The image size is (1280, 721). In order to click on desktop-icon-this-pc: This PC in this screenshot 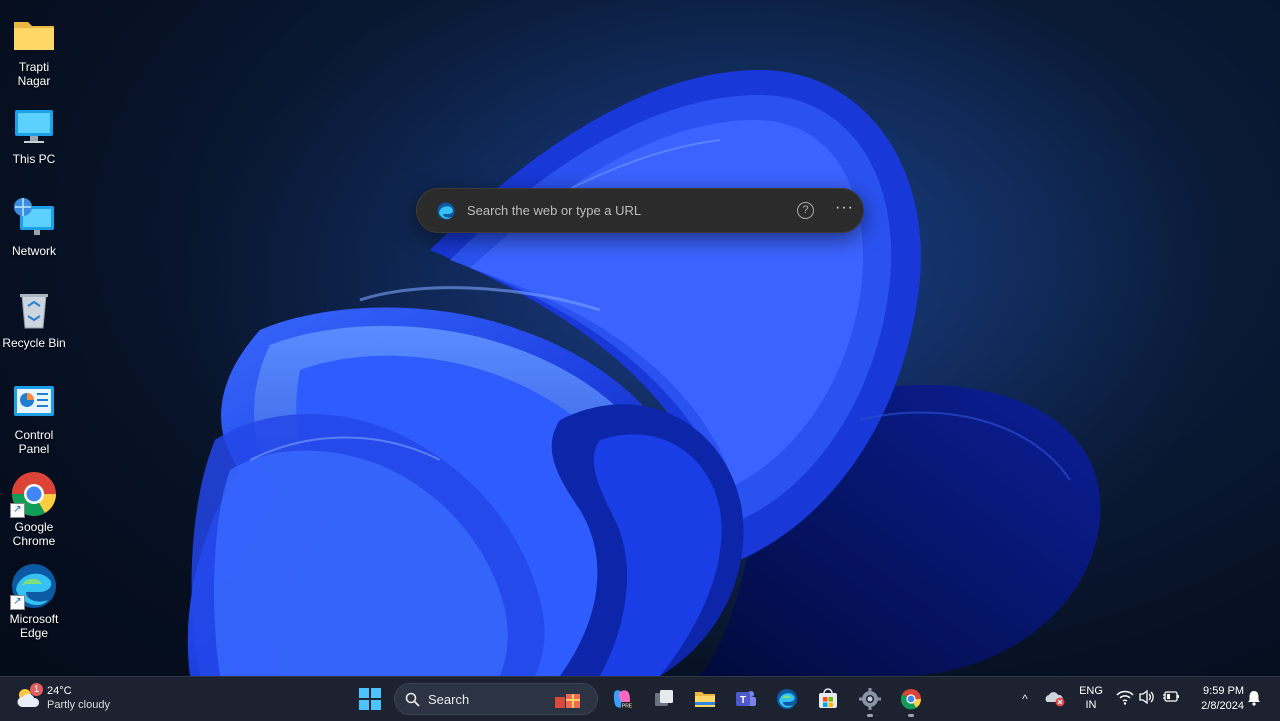, I will do `click(34, 130)`.